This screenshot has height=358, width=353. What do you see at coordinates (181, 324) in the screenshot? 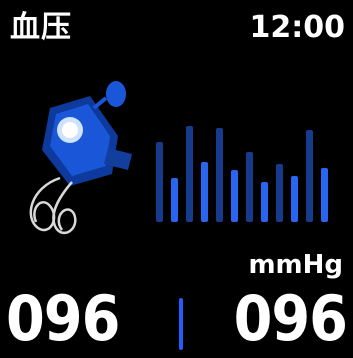
I see `divider` at bounding box center [181, 324].